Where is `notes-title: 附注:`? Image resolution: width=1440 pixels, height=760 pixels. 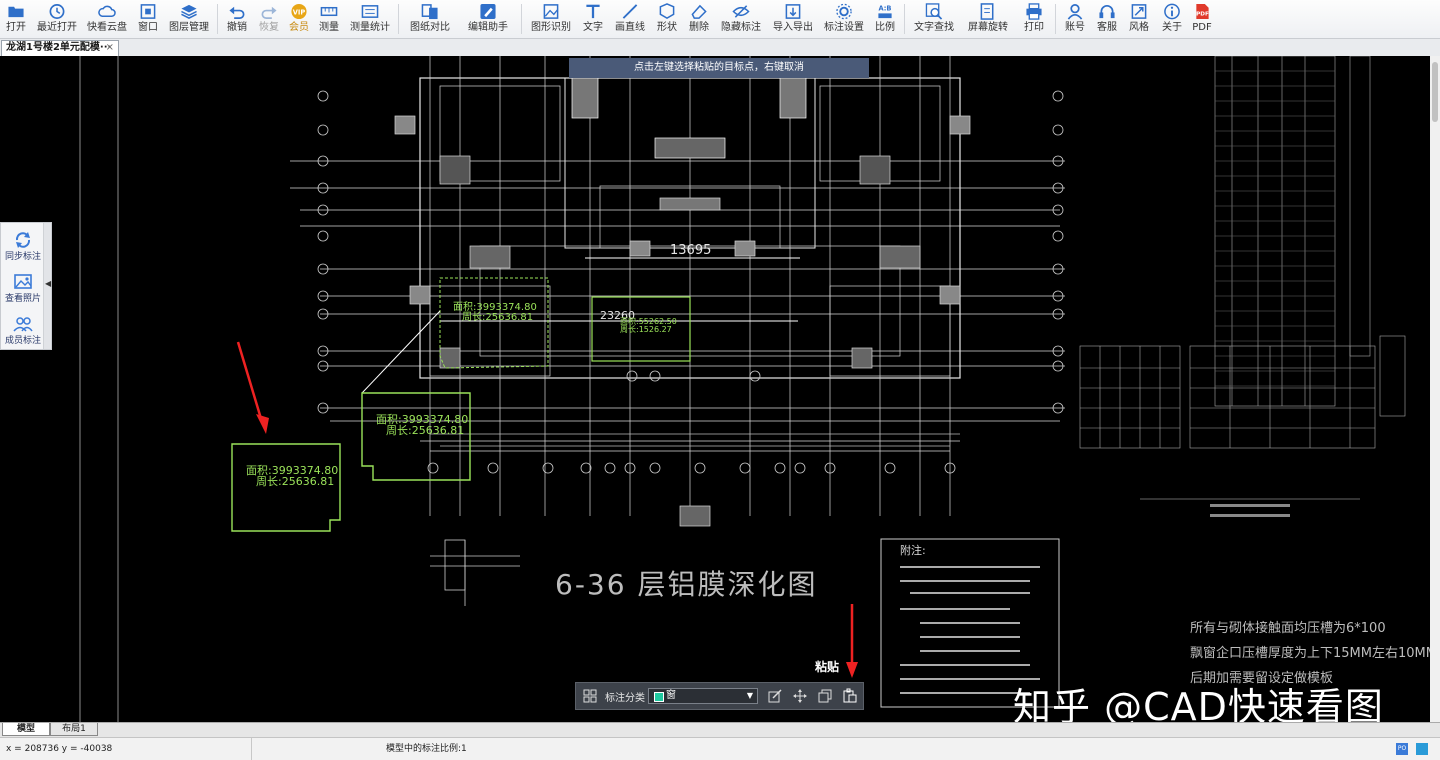
notes-title: 附注: is located at coordinates (913, 550).